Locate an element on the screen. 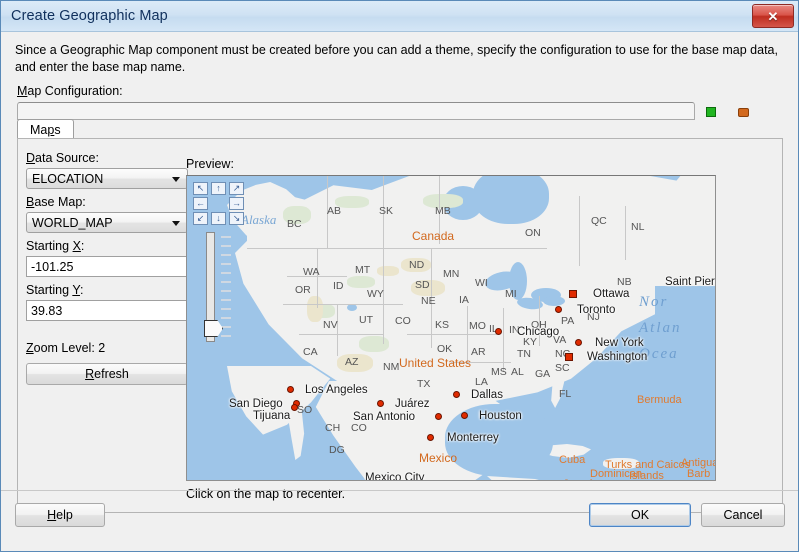 The image size is (799, 552). city-label: Washington is located at coordinates (617, 357).